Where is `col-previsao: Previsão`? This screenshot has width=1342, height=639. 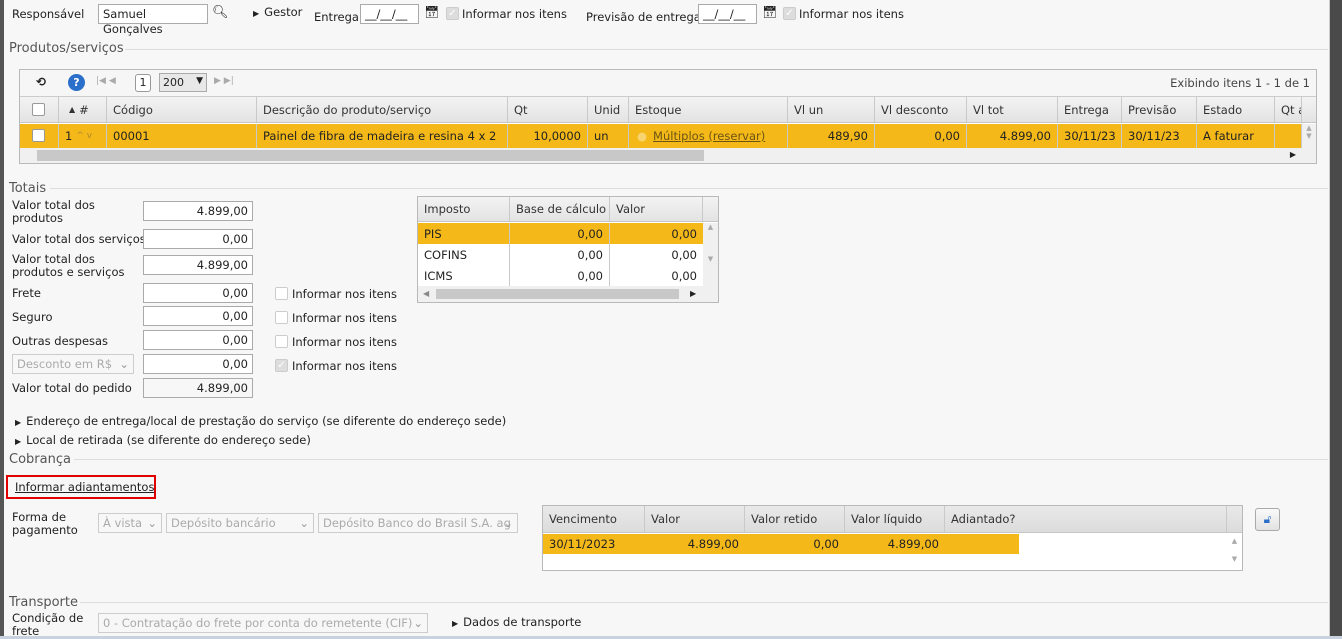 col-previsao: Previsão is located at coordinates (1159, 109).